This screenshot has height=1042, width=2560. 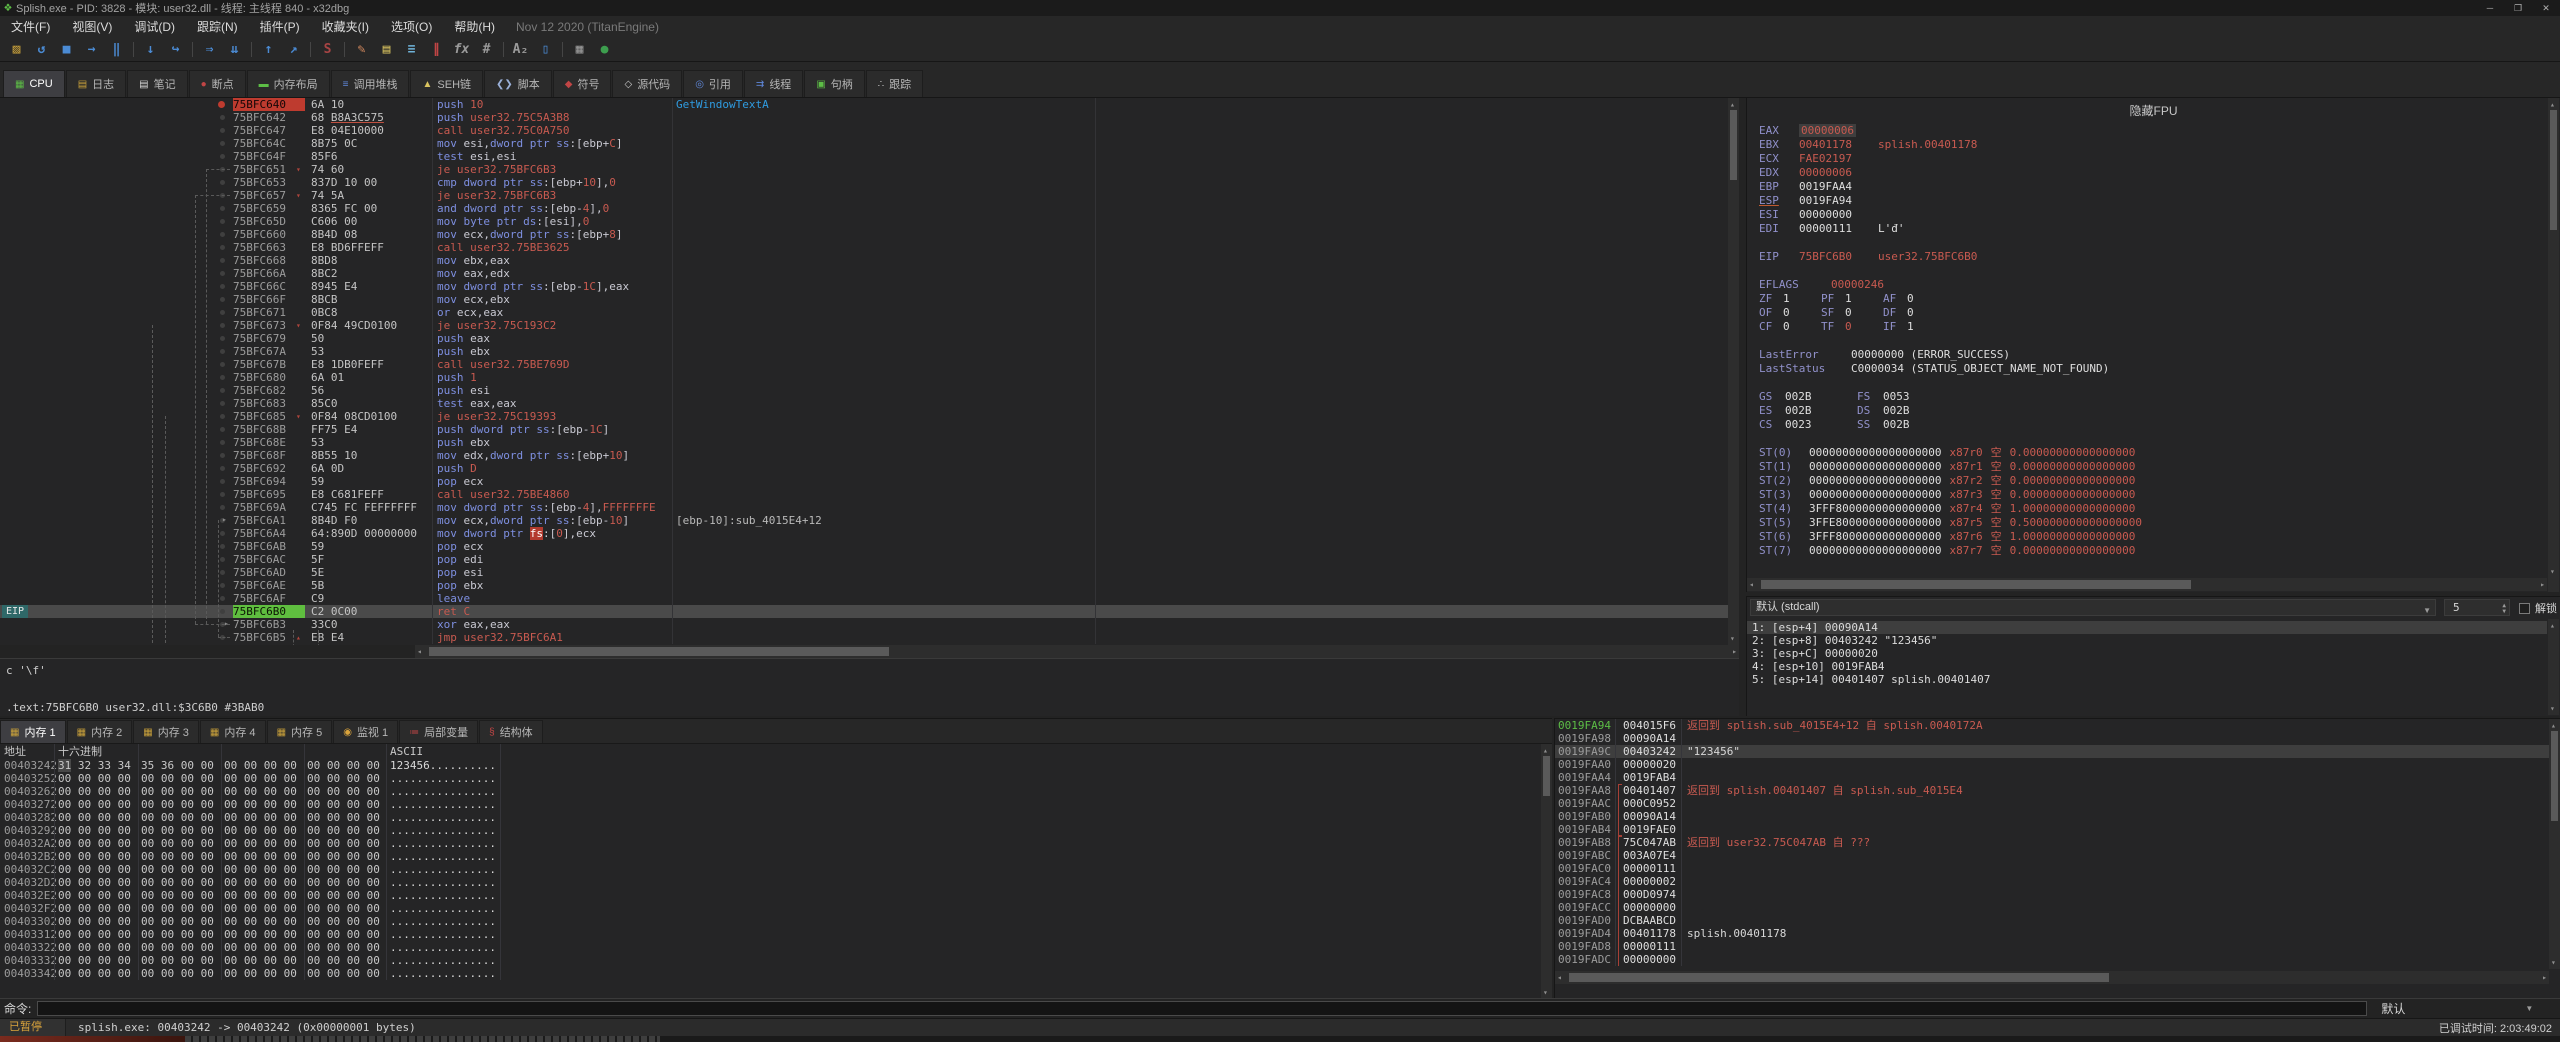 I want to click on disasm-row: 75BFC694 59 pop ecx, so click(x=869, y=481).